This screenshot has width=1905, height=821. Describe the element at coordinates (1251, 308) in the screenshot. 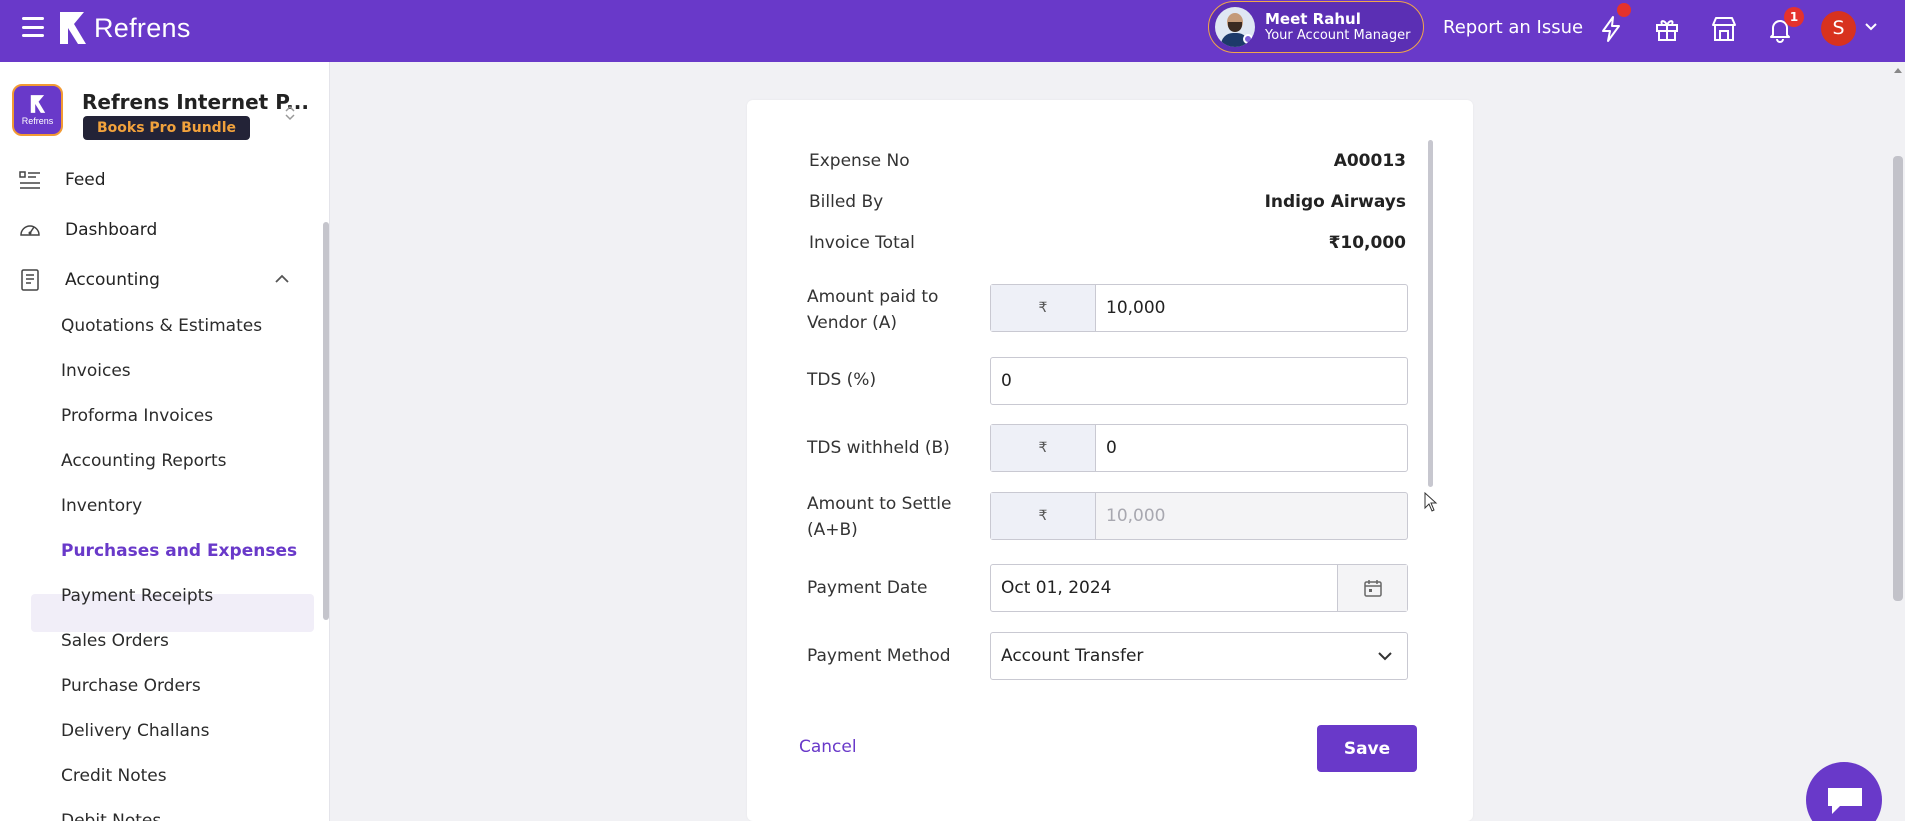

I see `amount-paid-input: 10,000` at that location.